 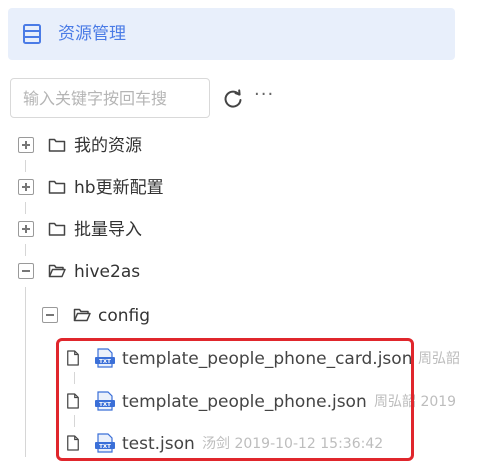 I want to click on tree-node-label: hive2as, so click(x=107, y=272).